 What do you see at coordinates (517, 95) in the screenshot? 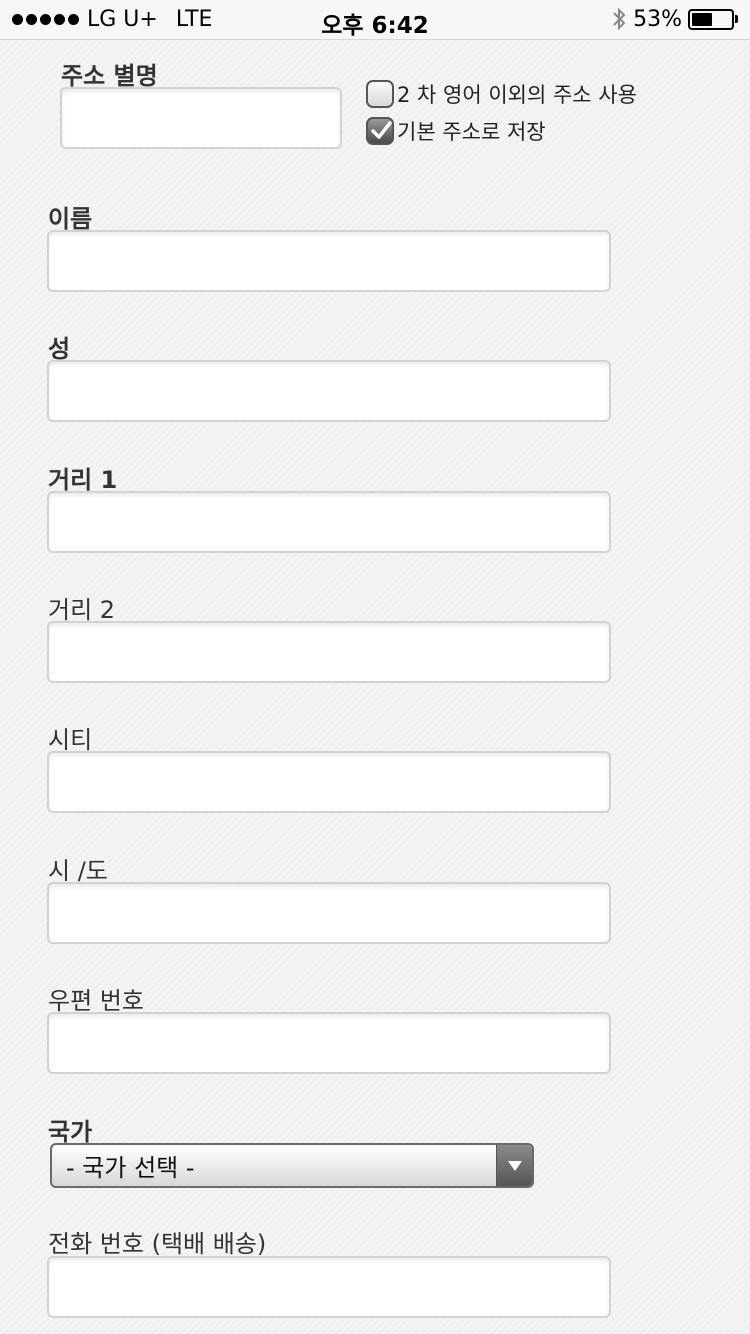
I see `secondary-english-checkbox-label: 2 차 영어 이외의 주소 사용` at bounding box center [517, 95].